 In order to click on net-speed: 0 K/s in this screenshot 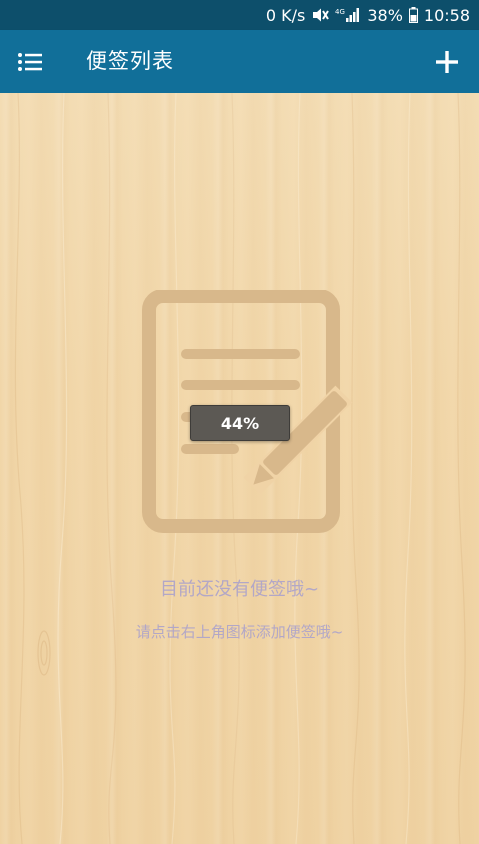, I will do `click(285, 15)`.